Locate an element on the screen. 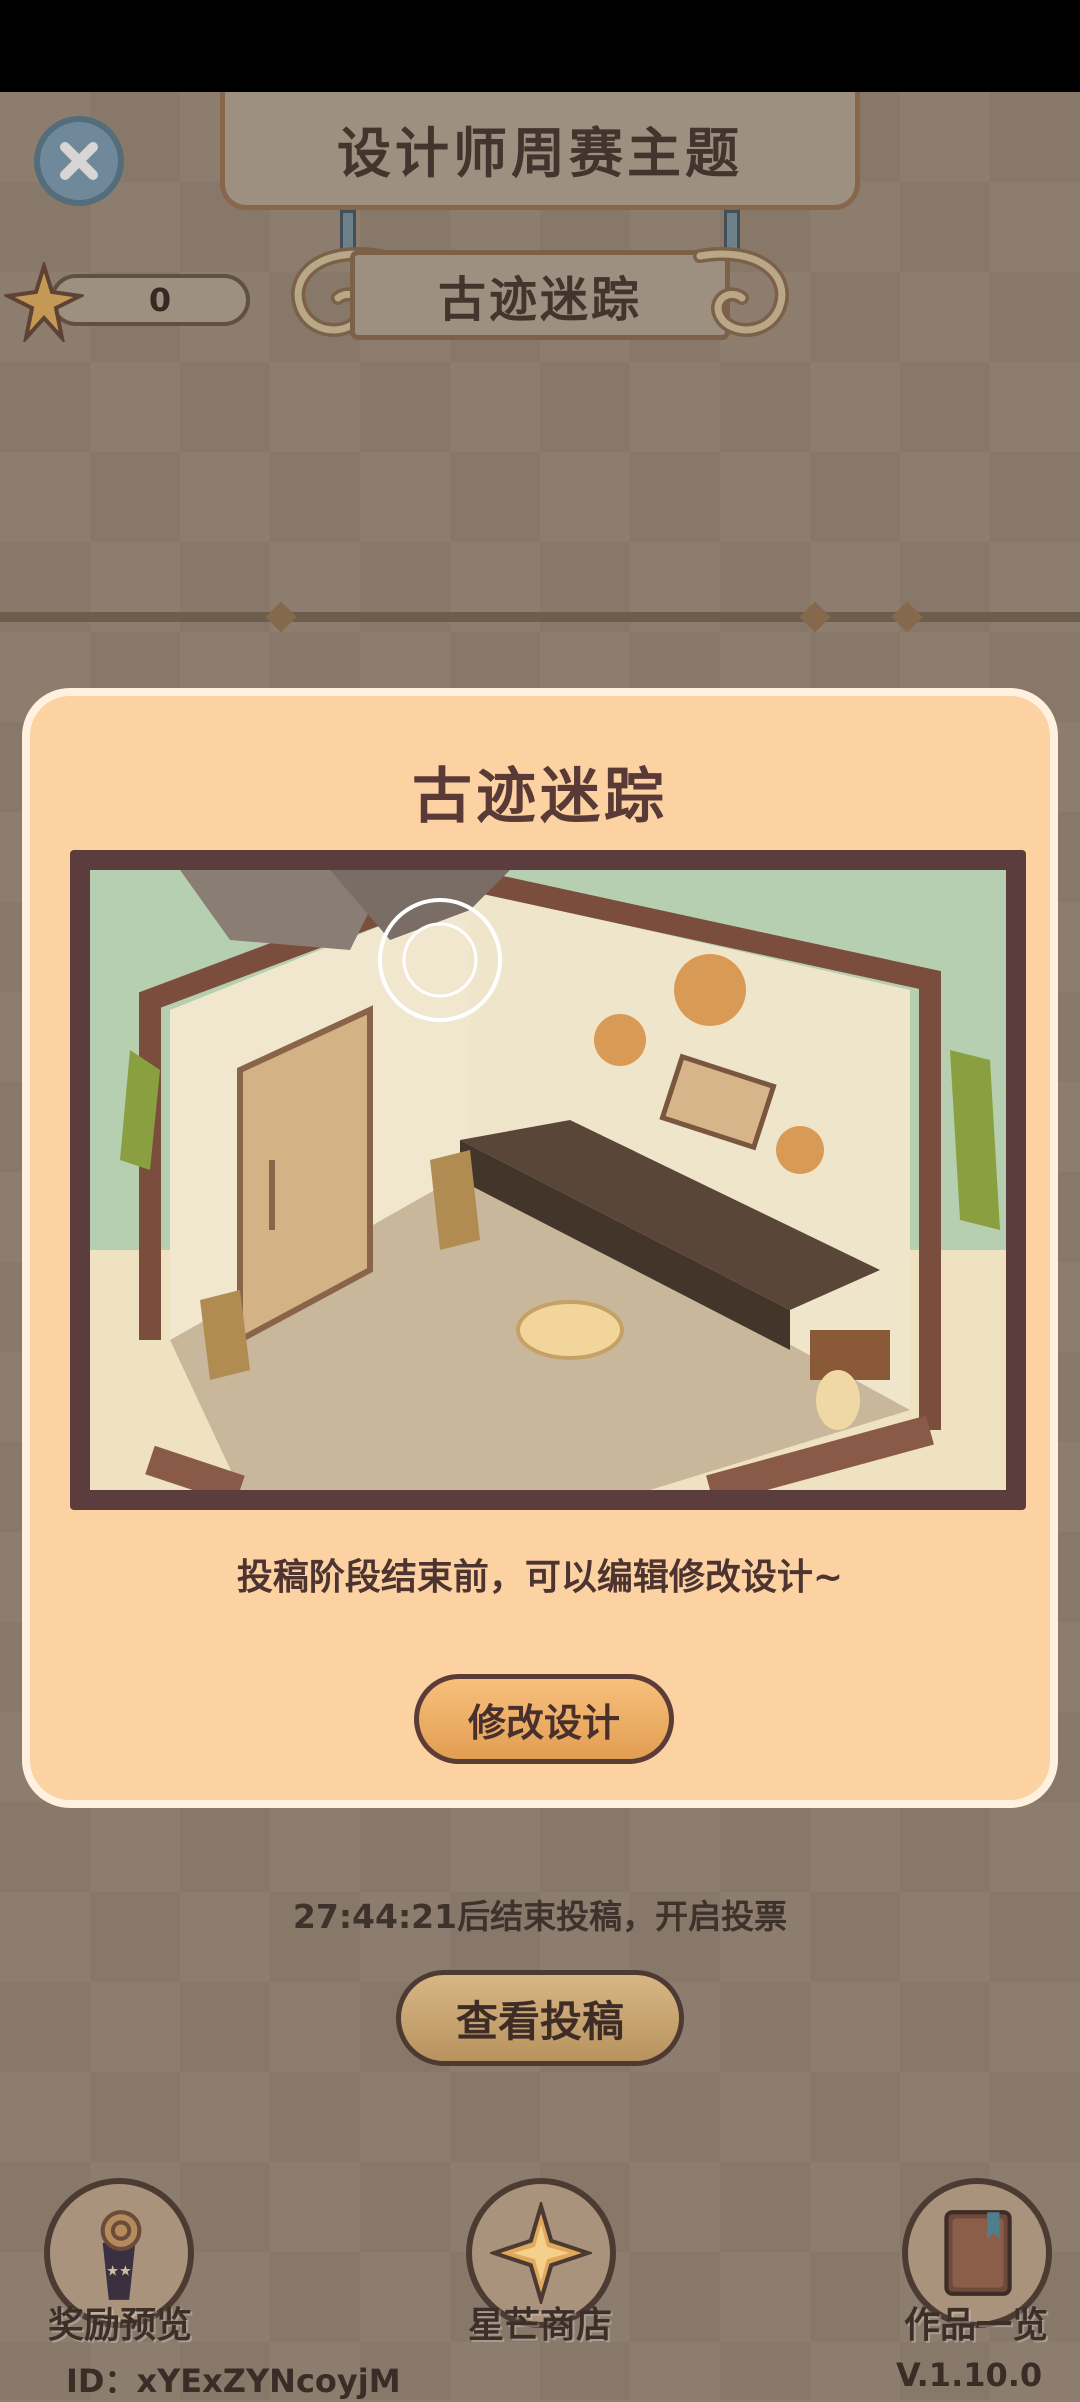 Image resolution: width=1080 pixels, height=2402 pixels. modify-design-button: 修改设计 is located at coordinates (544, 1719).